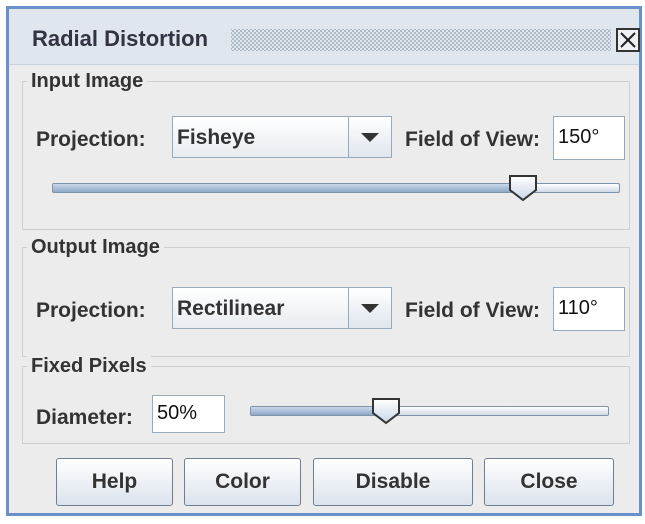 Image resolution: width=645 pixels, height=524 pixels. Describe the element at coordinates (472, 310) in the screenshot. I see `output-fov-label: Field of View:` at that location.